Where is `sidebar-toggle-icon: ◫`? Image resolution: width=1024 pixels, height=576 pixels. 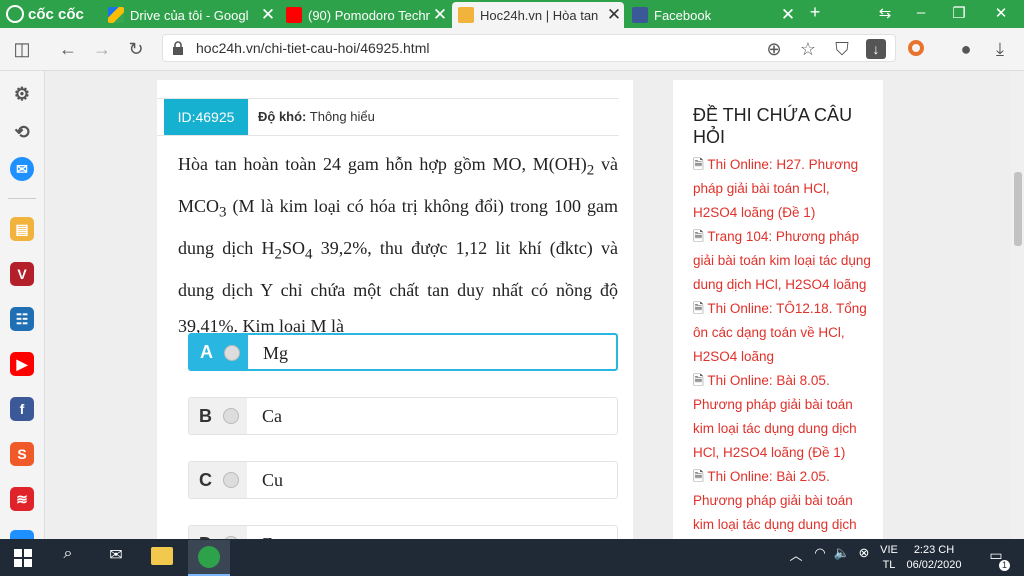 sidebar-toggle-icon: ◫ is located at coordinates (22, 49).